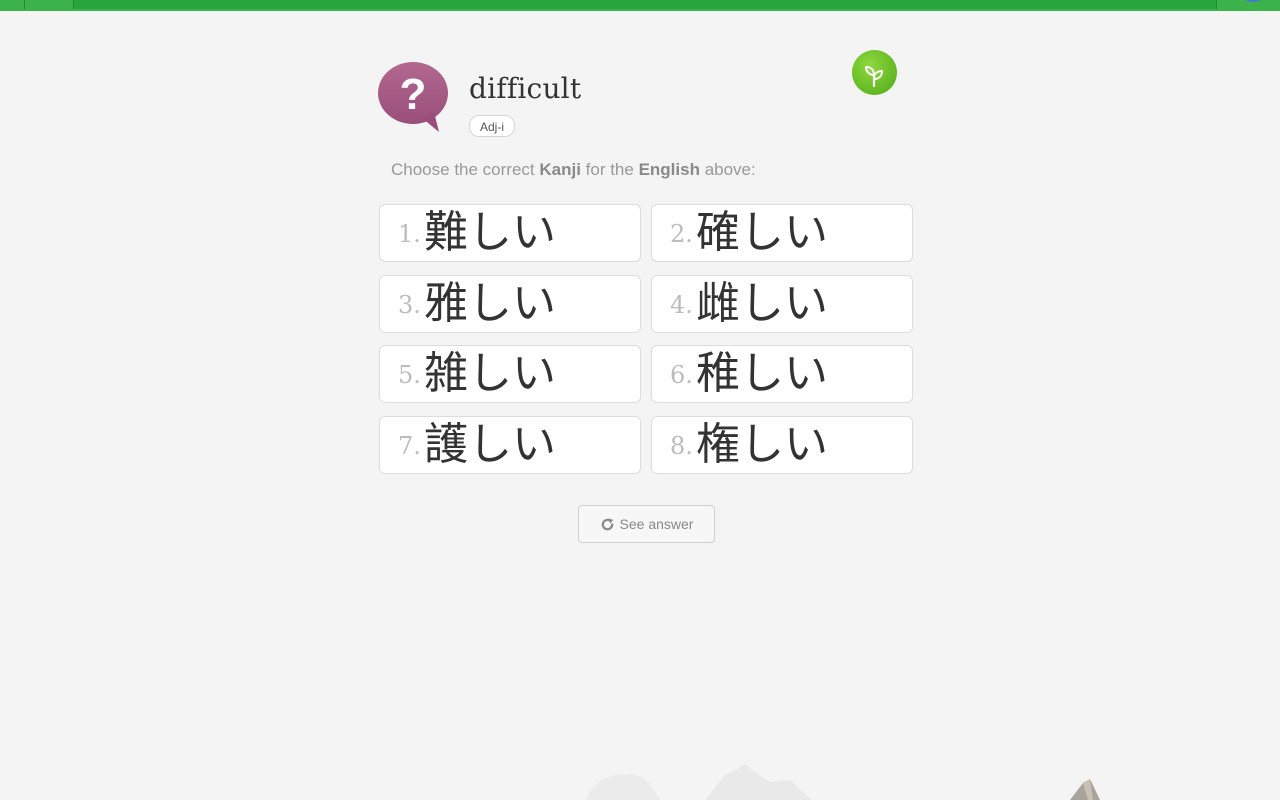 This screenshot has height=800, width=1280. Describe the element at coordinates (490, 303) in the screenshot. I see `option-kanji: 雅しい` at that location.